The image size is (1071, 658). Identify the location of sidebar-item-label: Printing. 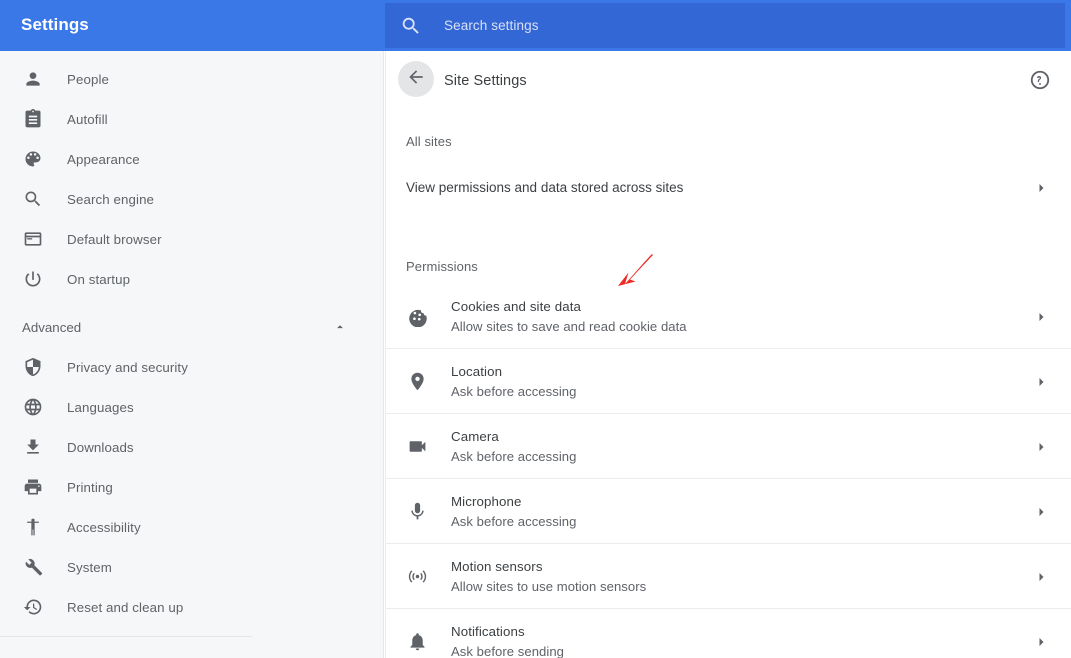
(90, 487).